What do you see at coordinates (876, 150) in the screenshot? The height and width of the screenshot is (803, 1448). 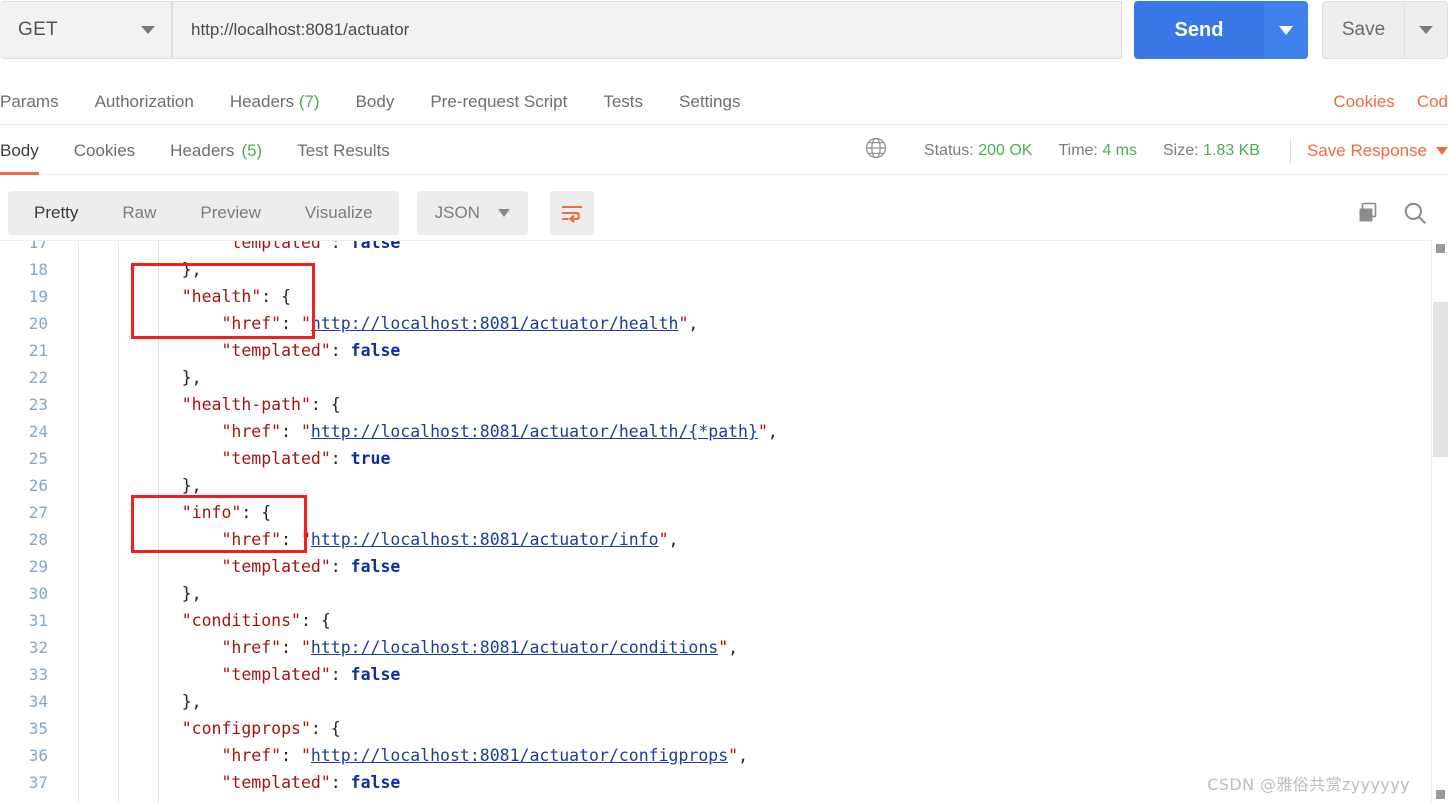 I see `globe-icon` at bounding box center [876, 150].